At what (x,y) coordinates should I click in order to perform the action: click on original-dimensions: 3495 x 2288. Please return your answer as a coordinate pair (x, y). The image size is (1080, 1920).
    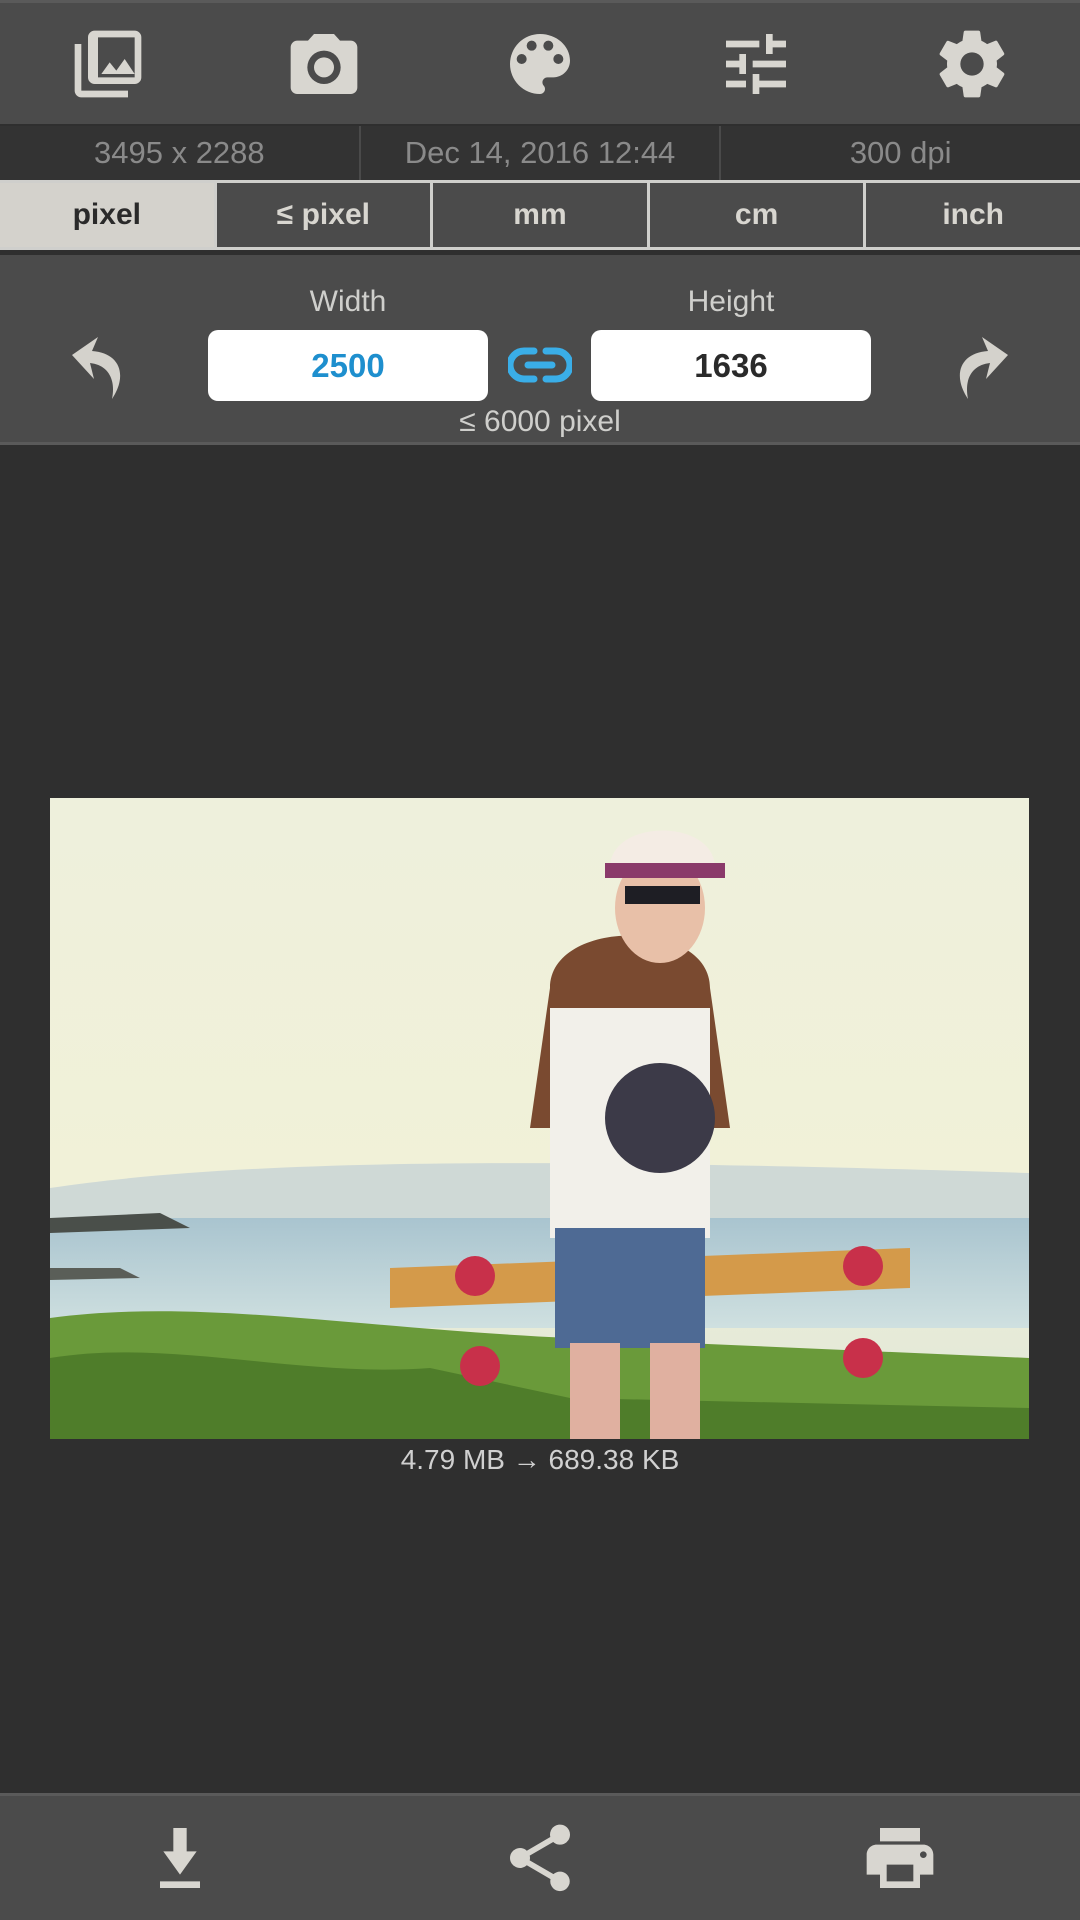
    Looking at the image, I should click on (180, 153).